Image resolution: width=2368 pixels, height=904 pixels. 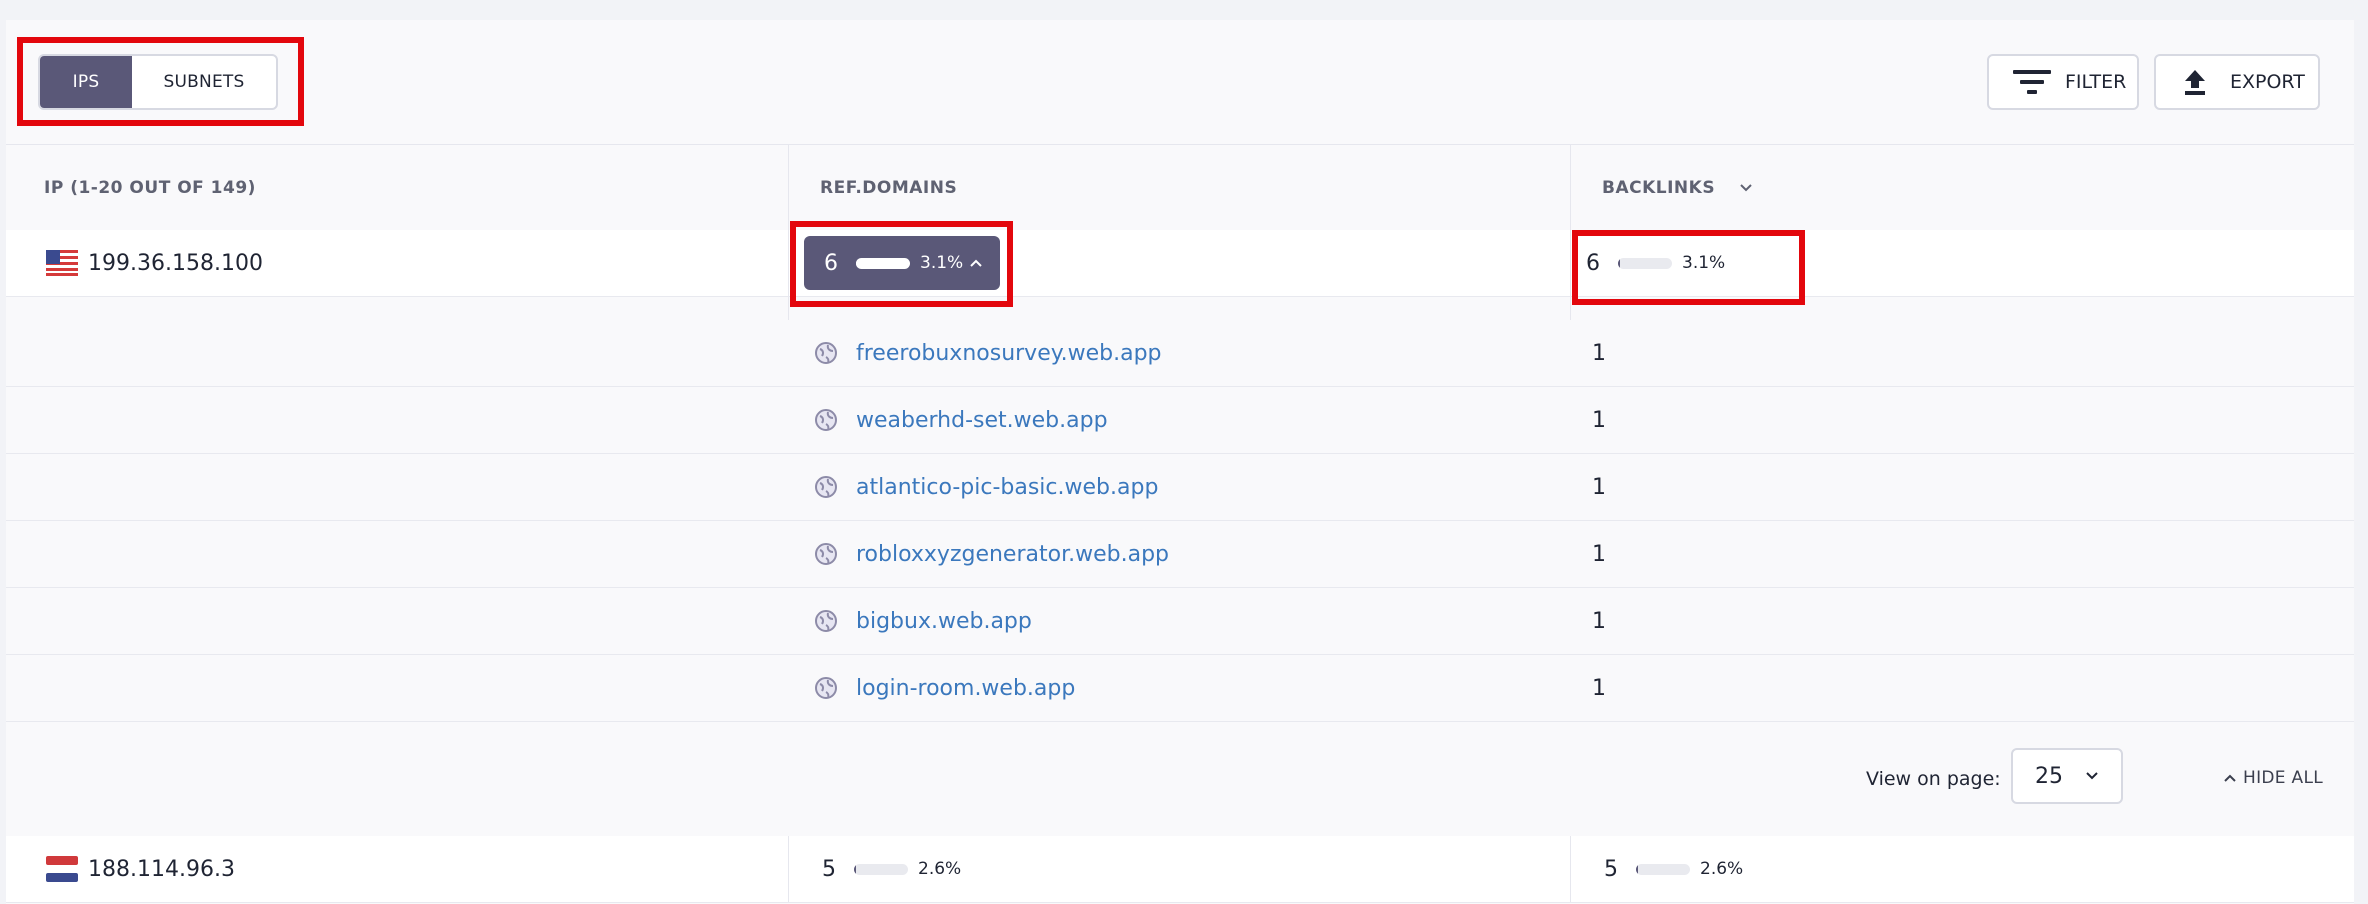 What do you see at coordinates (204, 82) in the screenshot?
I see `subnets-tab: SUBNETS` at bounding box center [204, 82].